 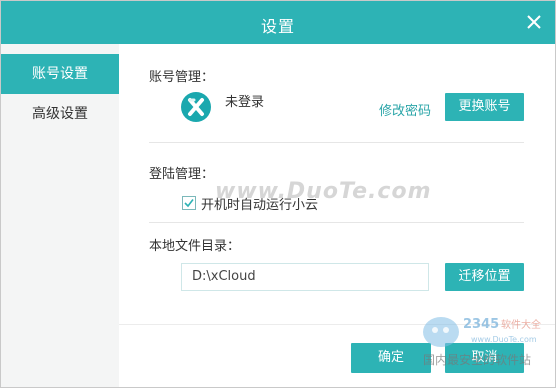 What do you see at coordinates (405, 109) in the screenshot?
I see `change-password-link: 修改密码` at bounding box center [405, 109].